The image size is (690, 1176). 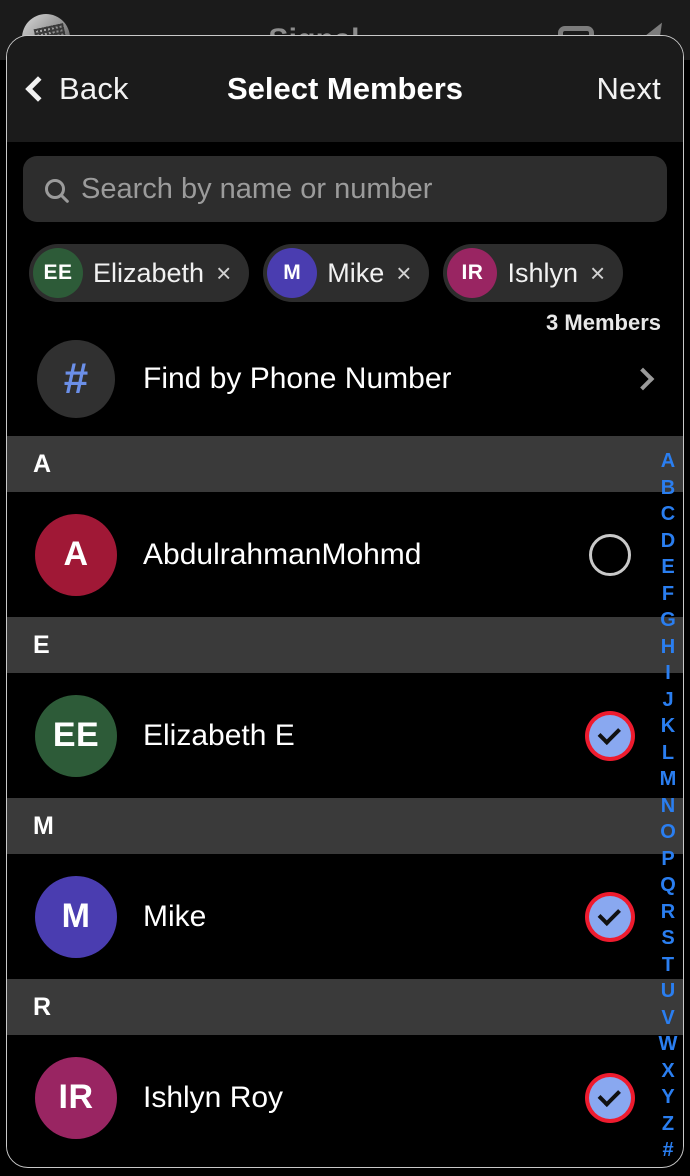 I want to click on index-letter: Y, so click(x=667, y=1097).